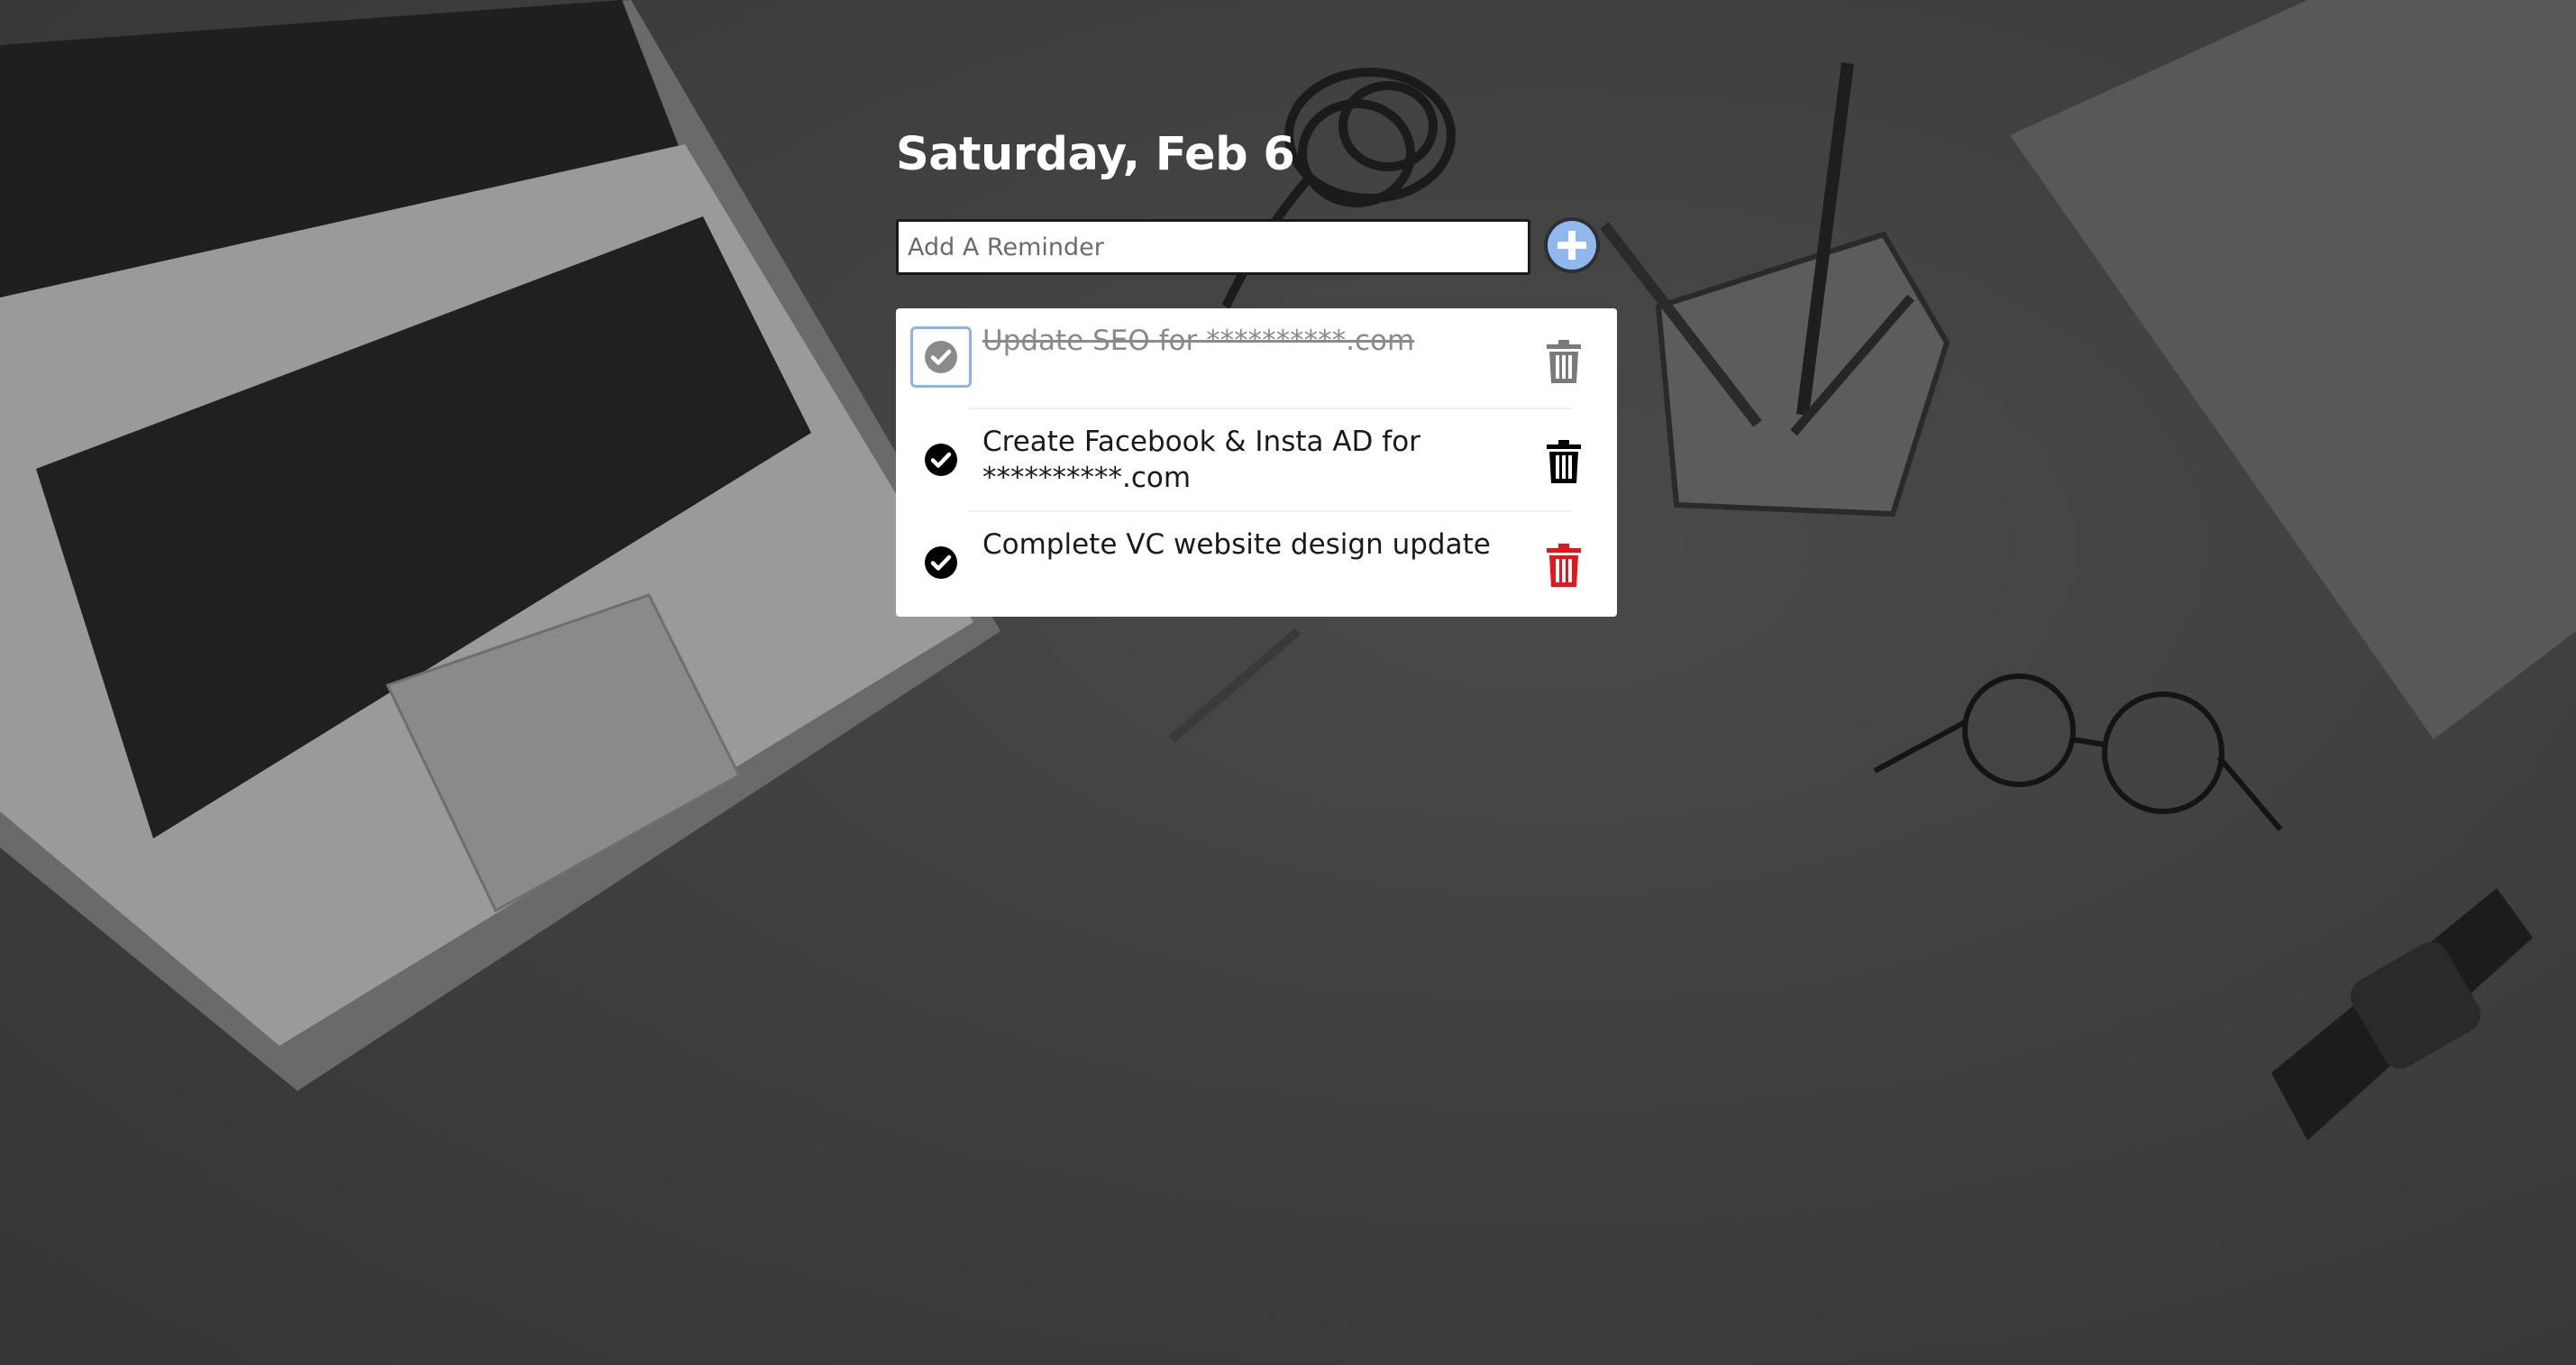  Describe the element at coordinates (1095, 155) in the screenshot. I see `page-title: Saturday, Feb 6` at that location.